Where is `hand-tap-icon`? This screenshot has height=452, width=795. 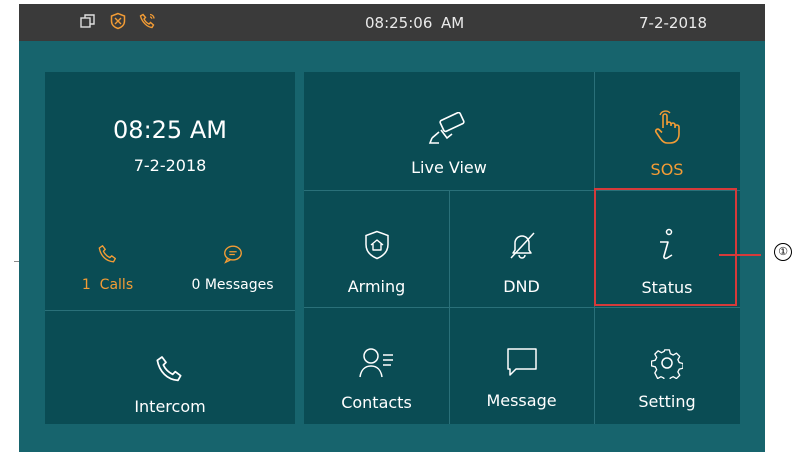 hand-tap-icon is located at coordinates (667, 128).